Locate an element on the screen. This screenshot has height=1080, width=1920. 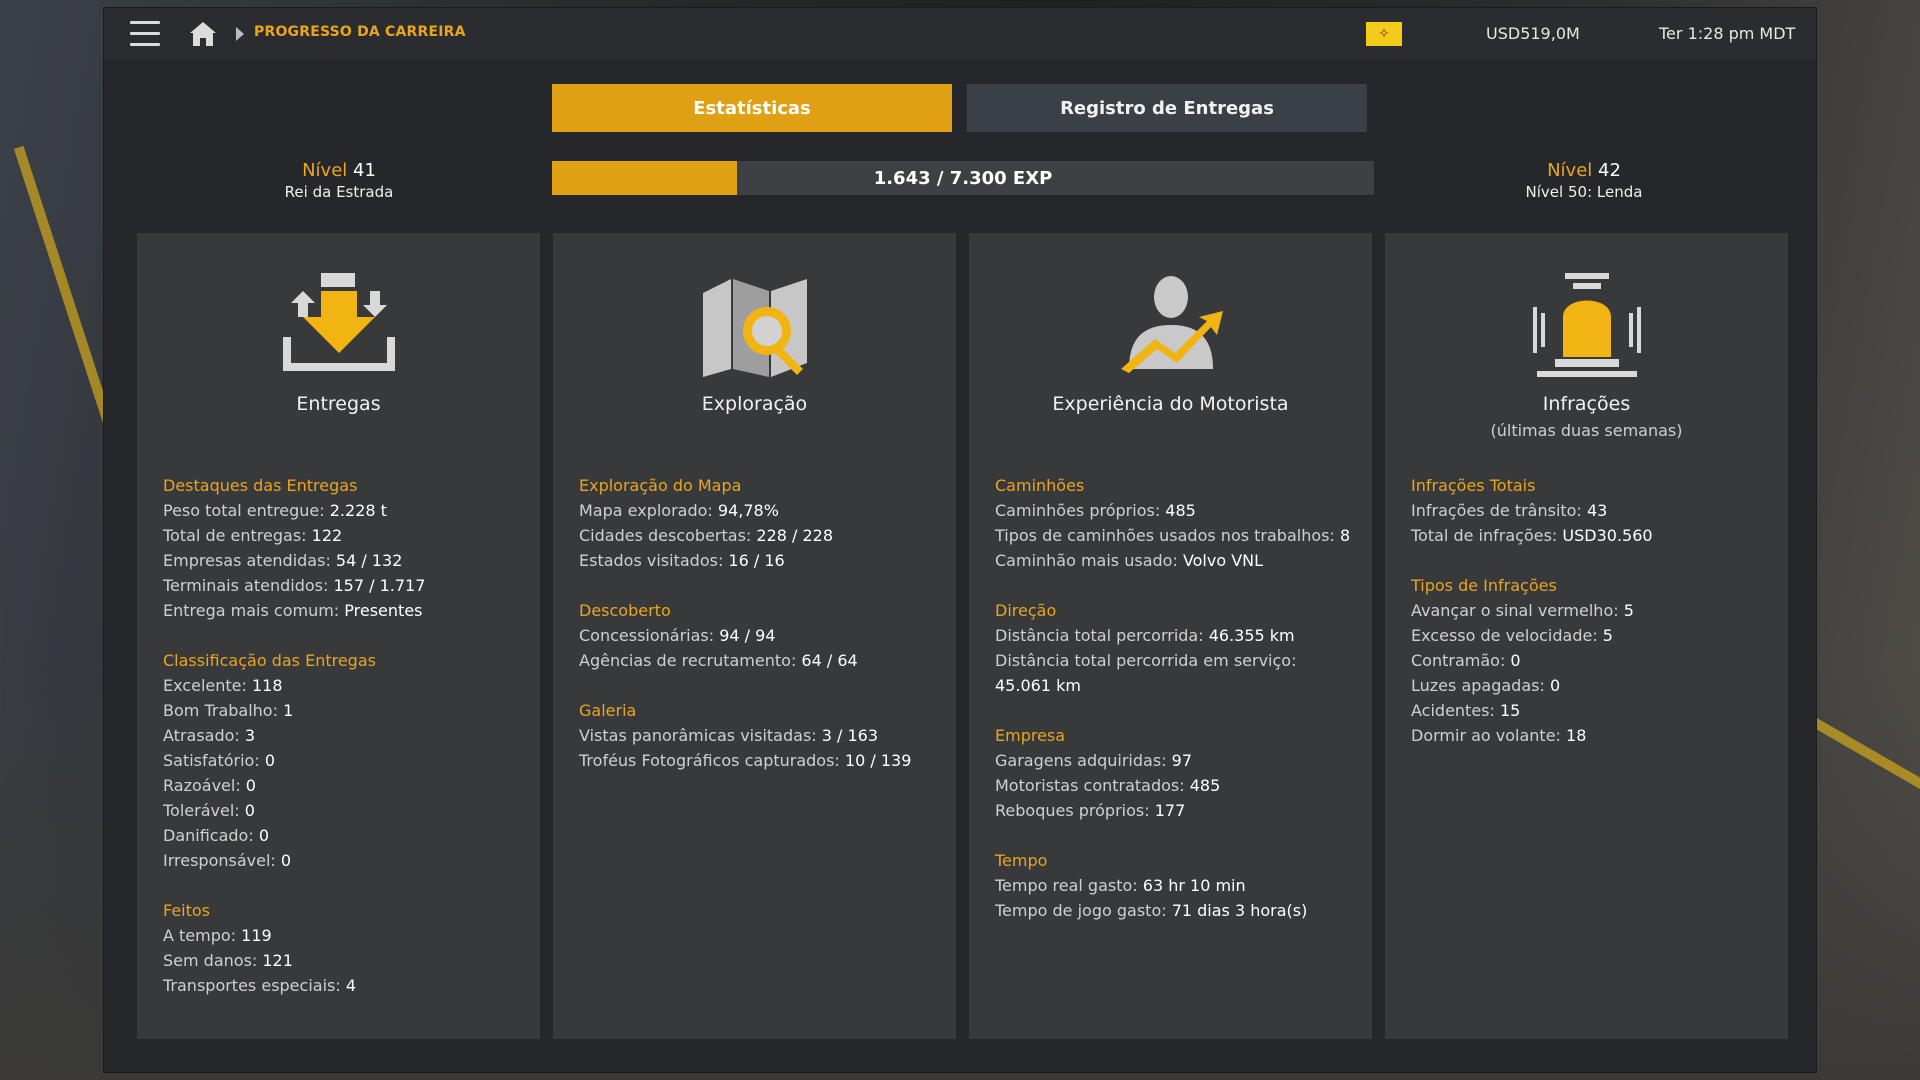
stat-row: Atrasado: 3 is located at coordinates (343, 735).